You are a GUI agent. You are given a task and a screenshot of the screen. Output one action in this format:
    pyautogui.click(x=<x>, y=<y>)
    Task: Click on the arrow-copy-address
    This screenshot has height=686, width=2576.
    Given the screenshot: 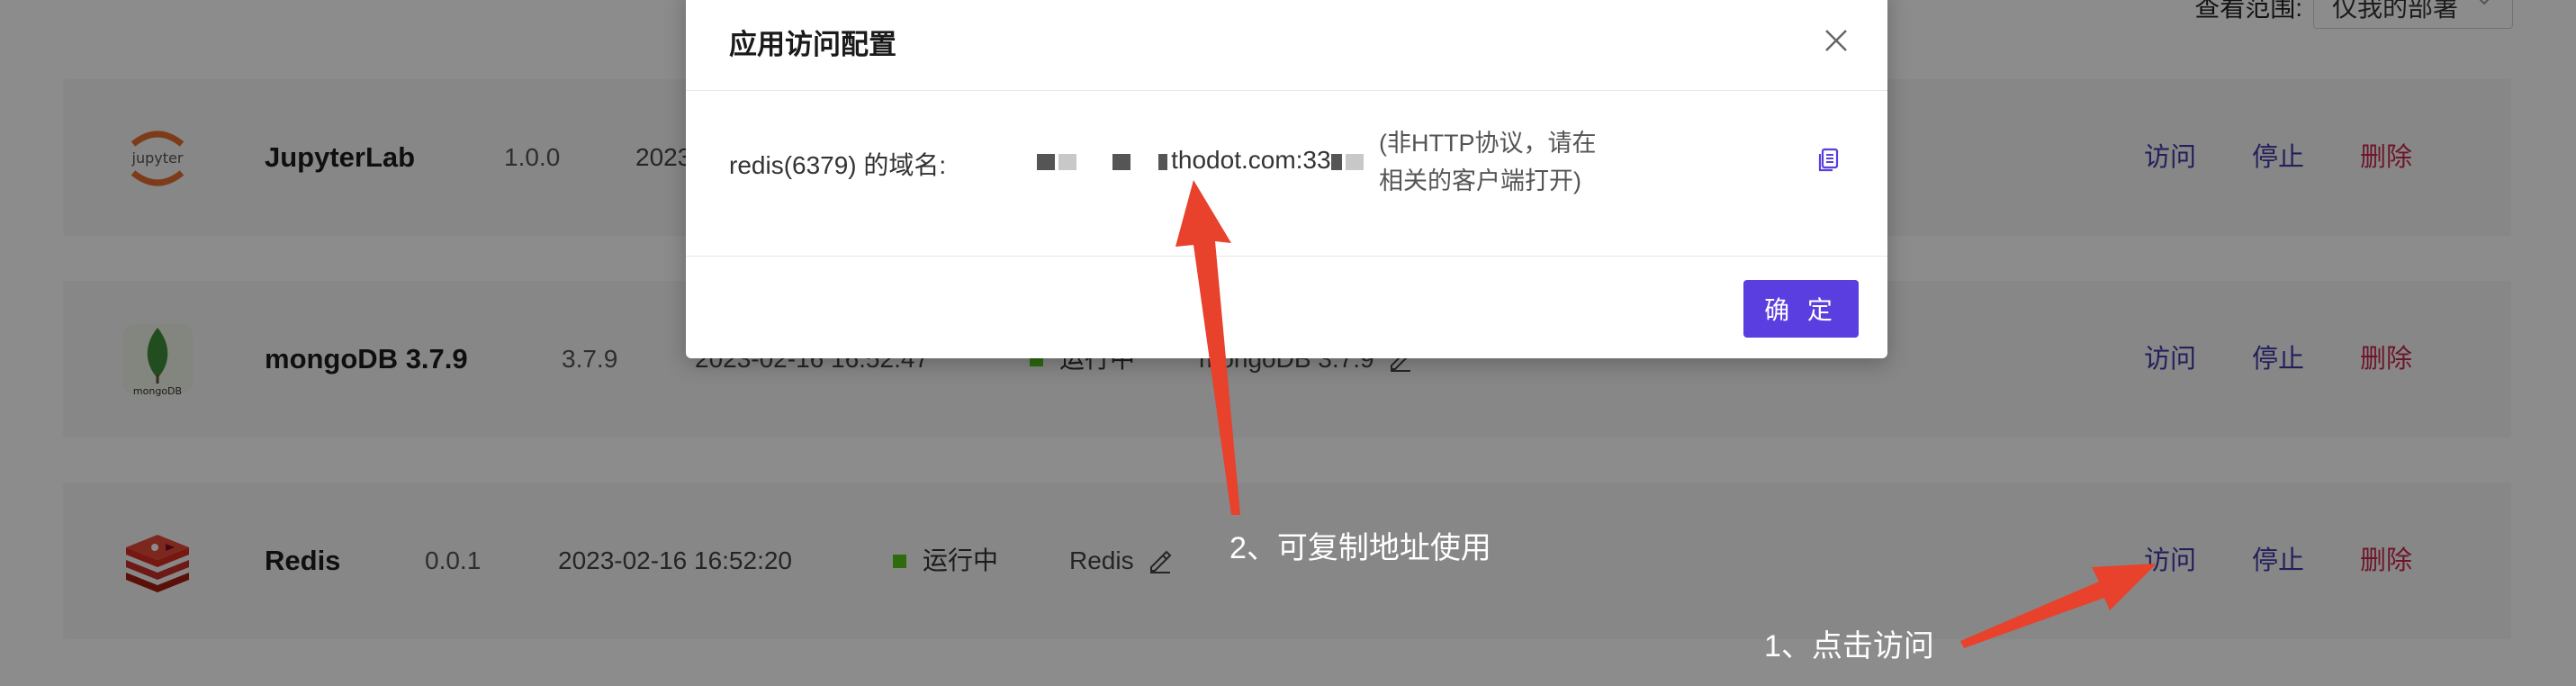 What is the action you would take?
    pyautogui.click(x=1207, y=347)
    